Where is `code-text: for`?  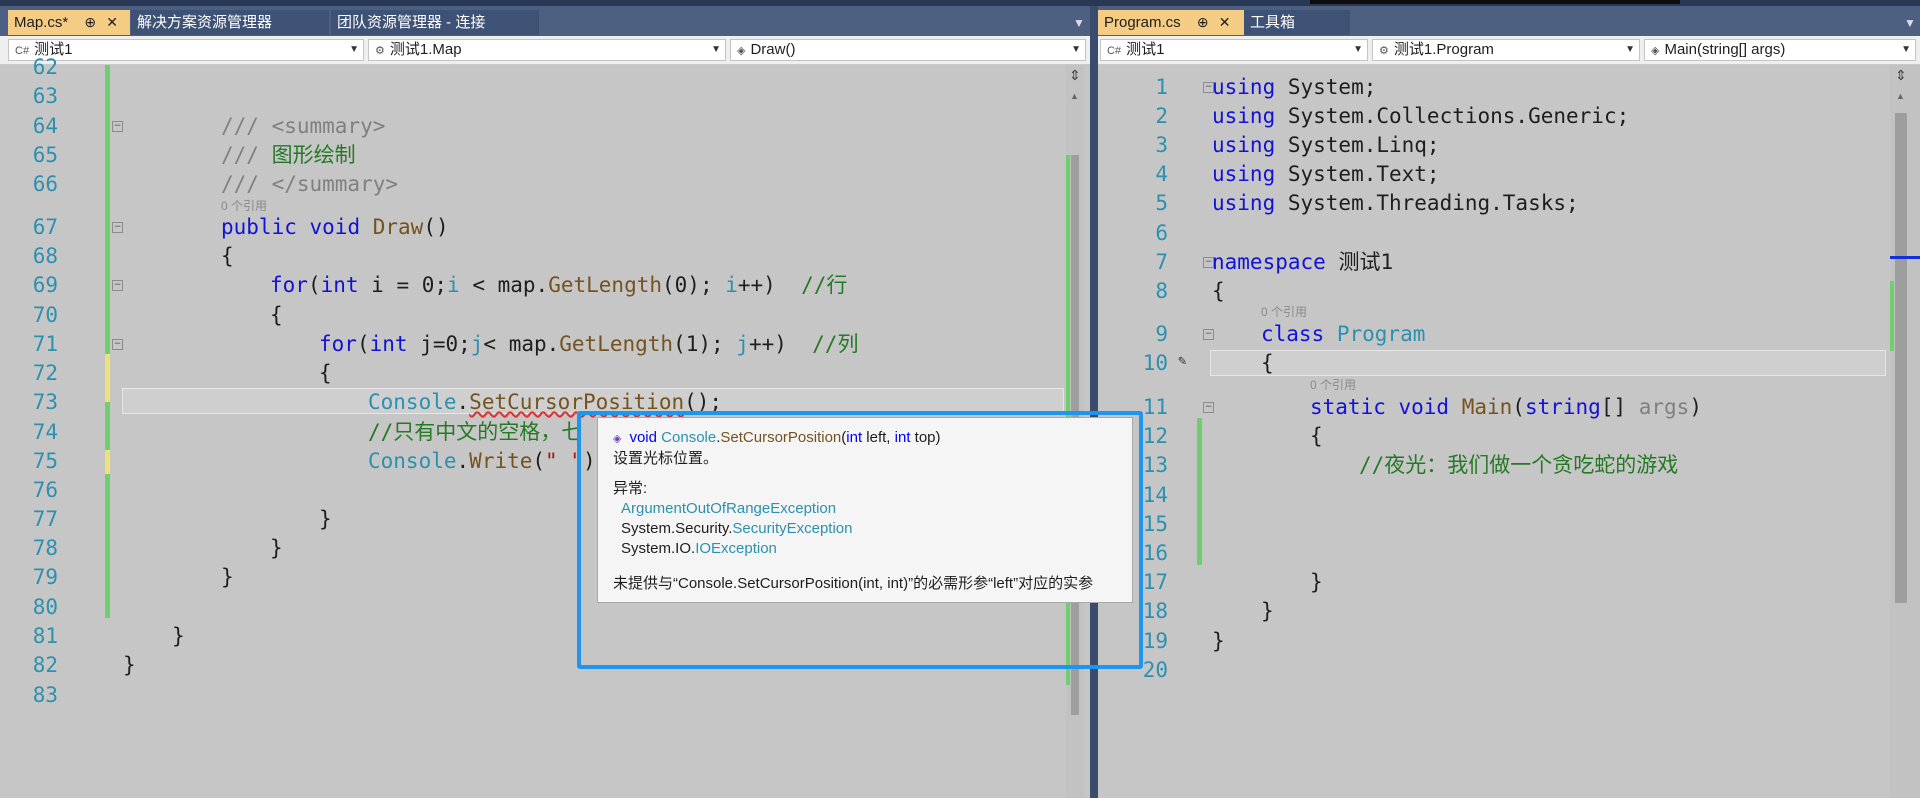
code-text: for is located at coordinates (338, 344).